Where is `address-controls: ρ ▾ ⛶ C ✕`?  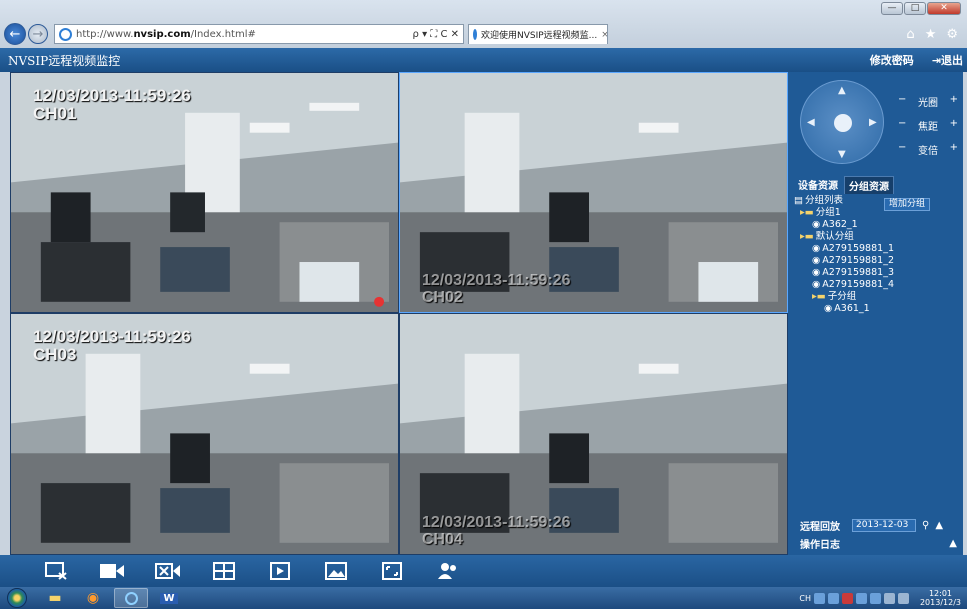 address-controls: ρ ▾ ⛶ C ✕ is located at coordinates (438, 34).